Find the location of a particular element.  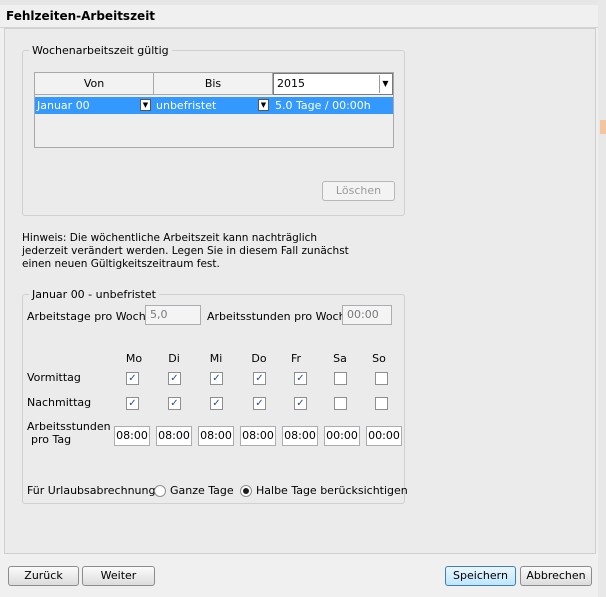

next-button: Weiter is located at coordinates (118, 576).